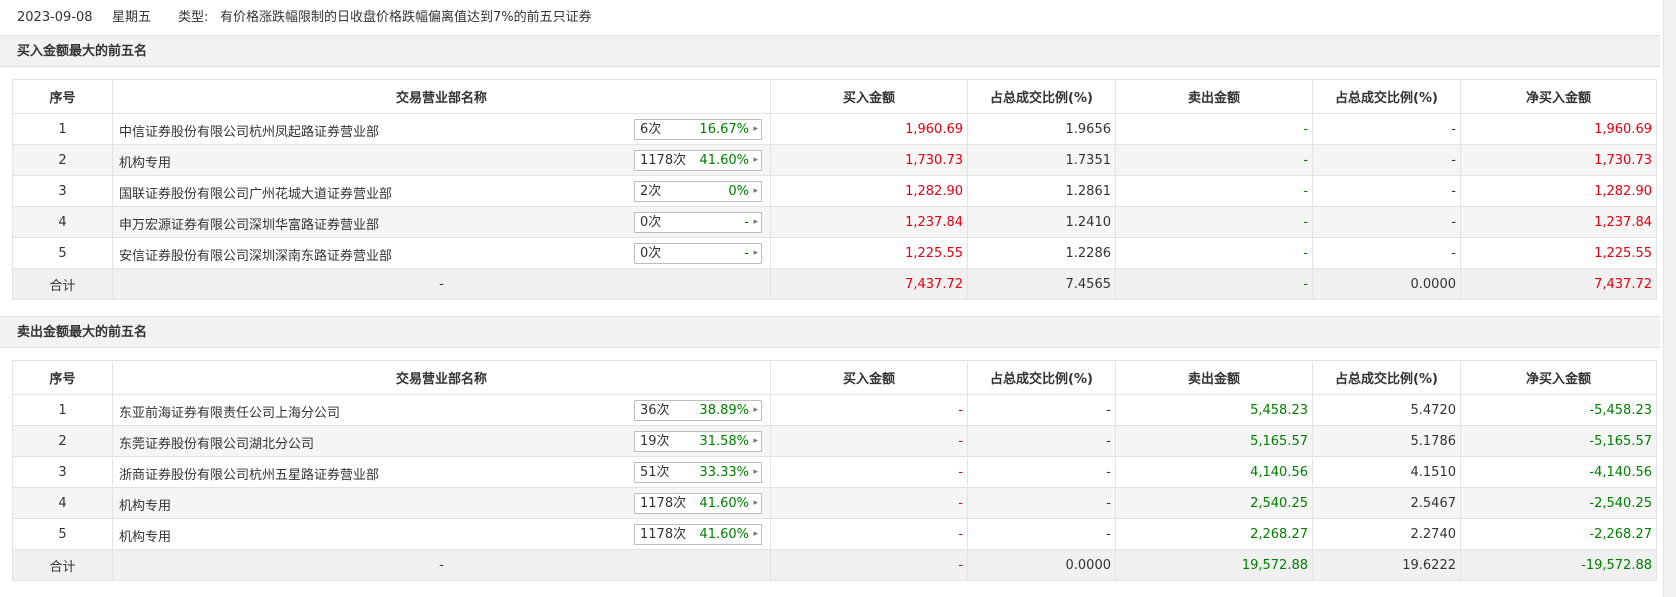  Describe the element at coordinates (724, 129) in the screenshot. I see `win-rate: 16.67%` at that location.